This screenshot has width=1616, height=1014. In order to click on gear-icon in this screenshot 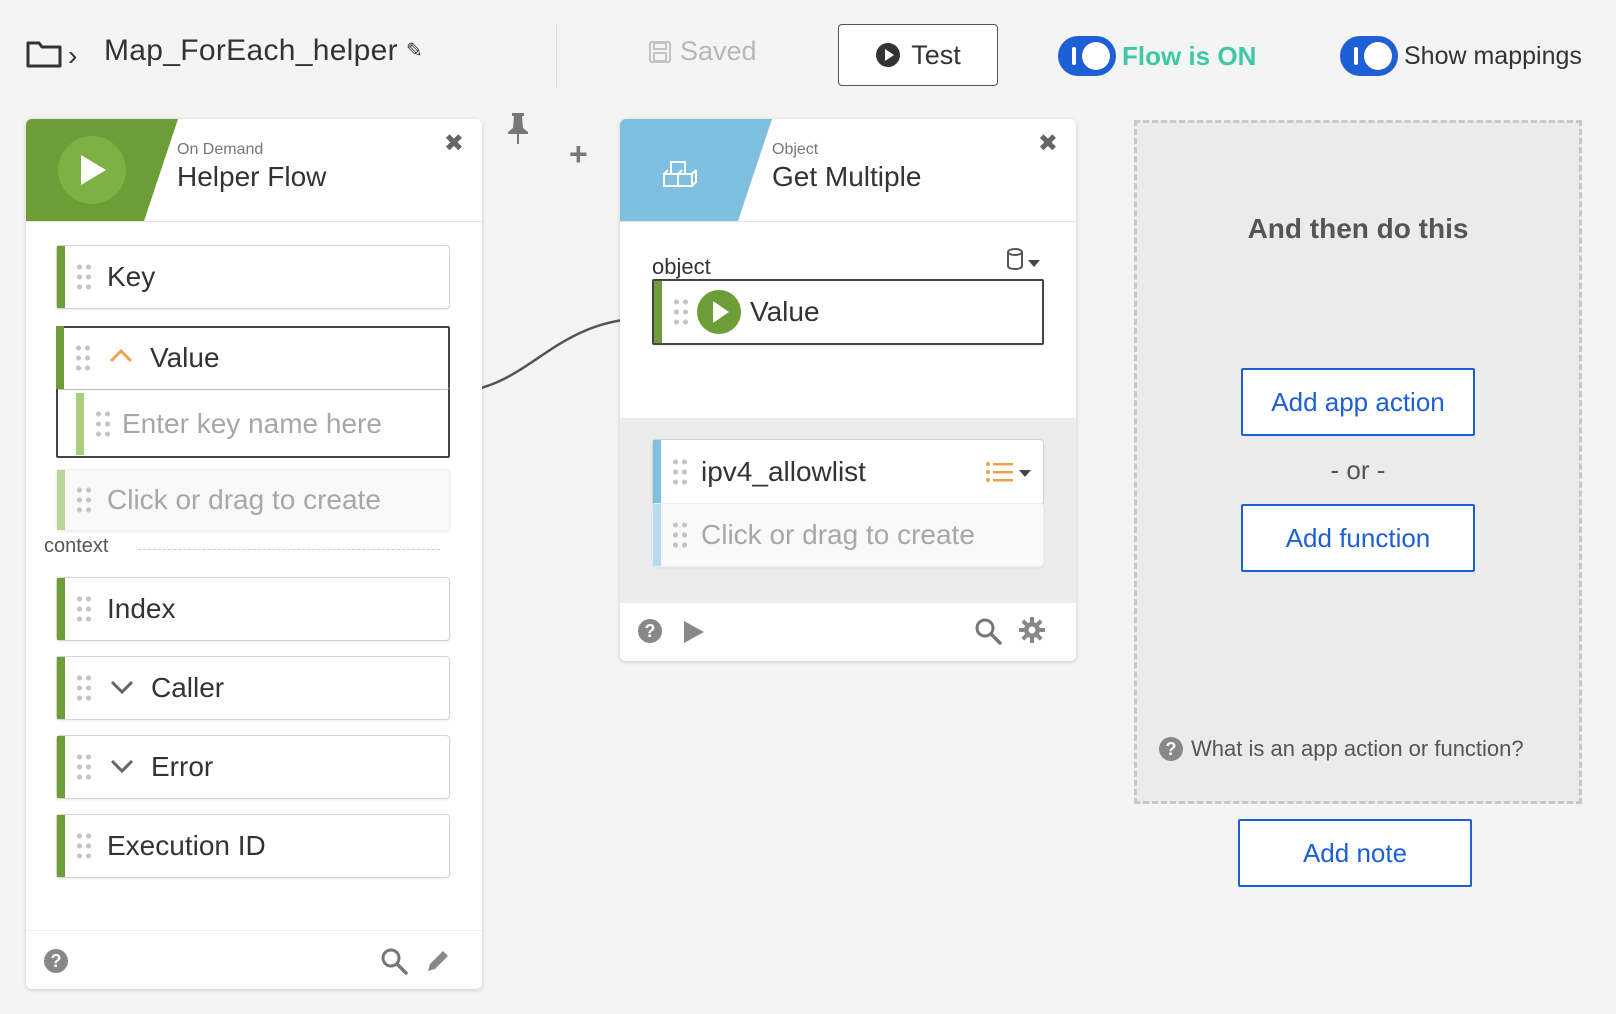, I will do `click(1032, 630)`.